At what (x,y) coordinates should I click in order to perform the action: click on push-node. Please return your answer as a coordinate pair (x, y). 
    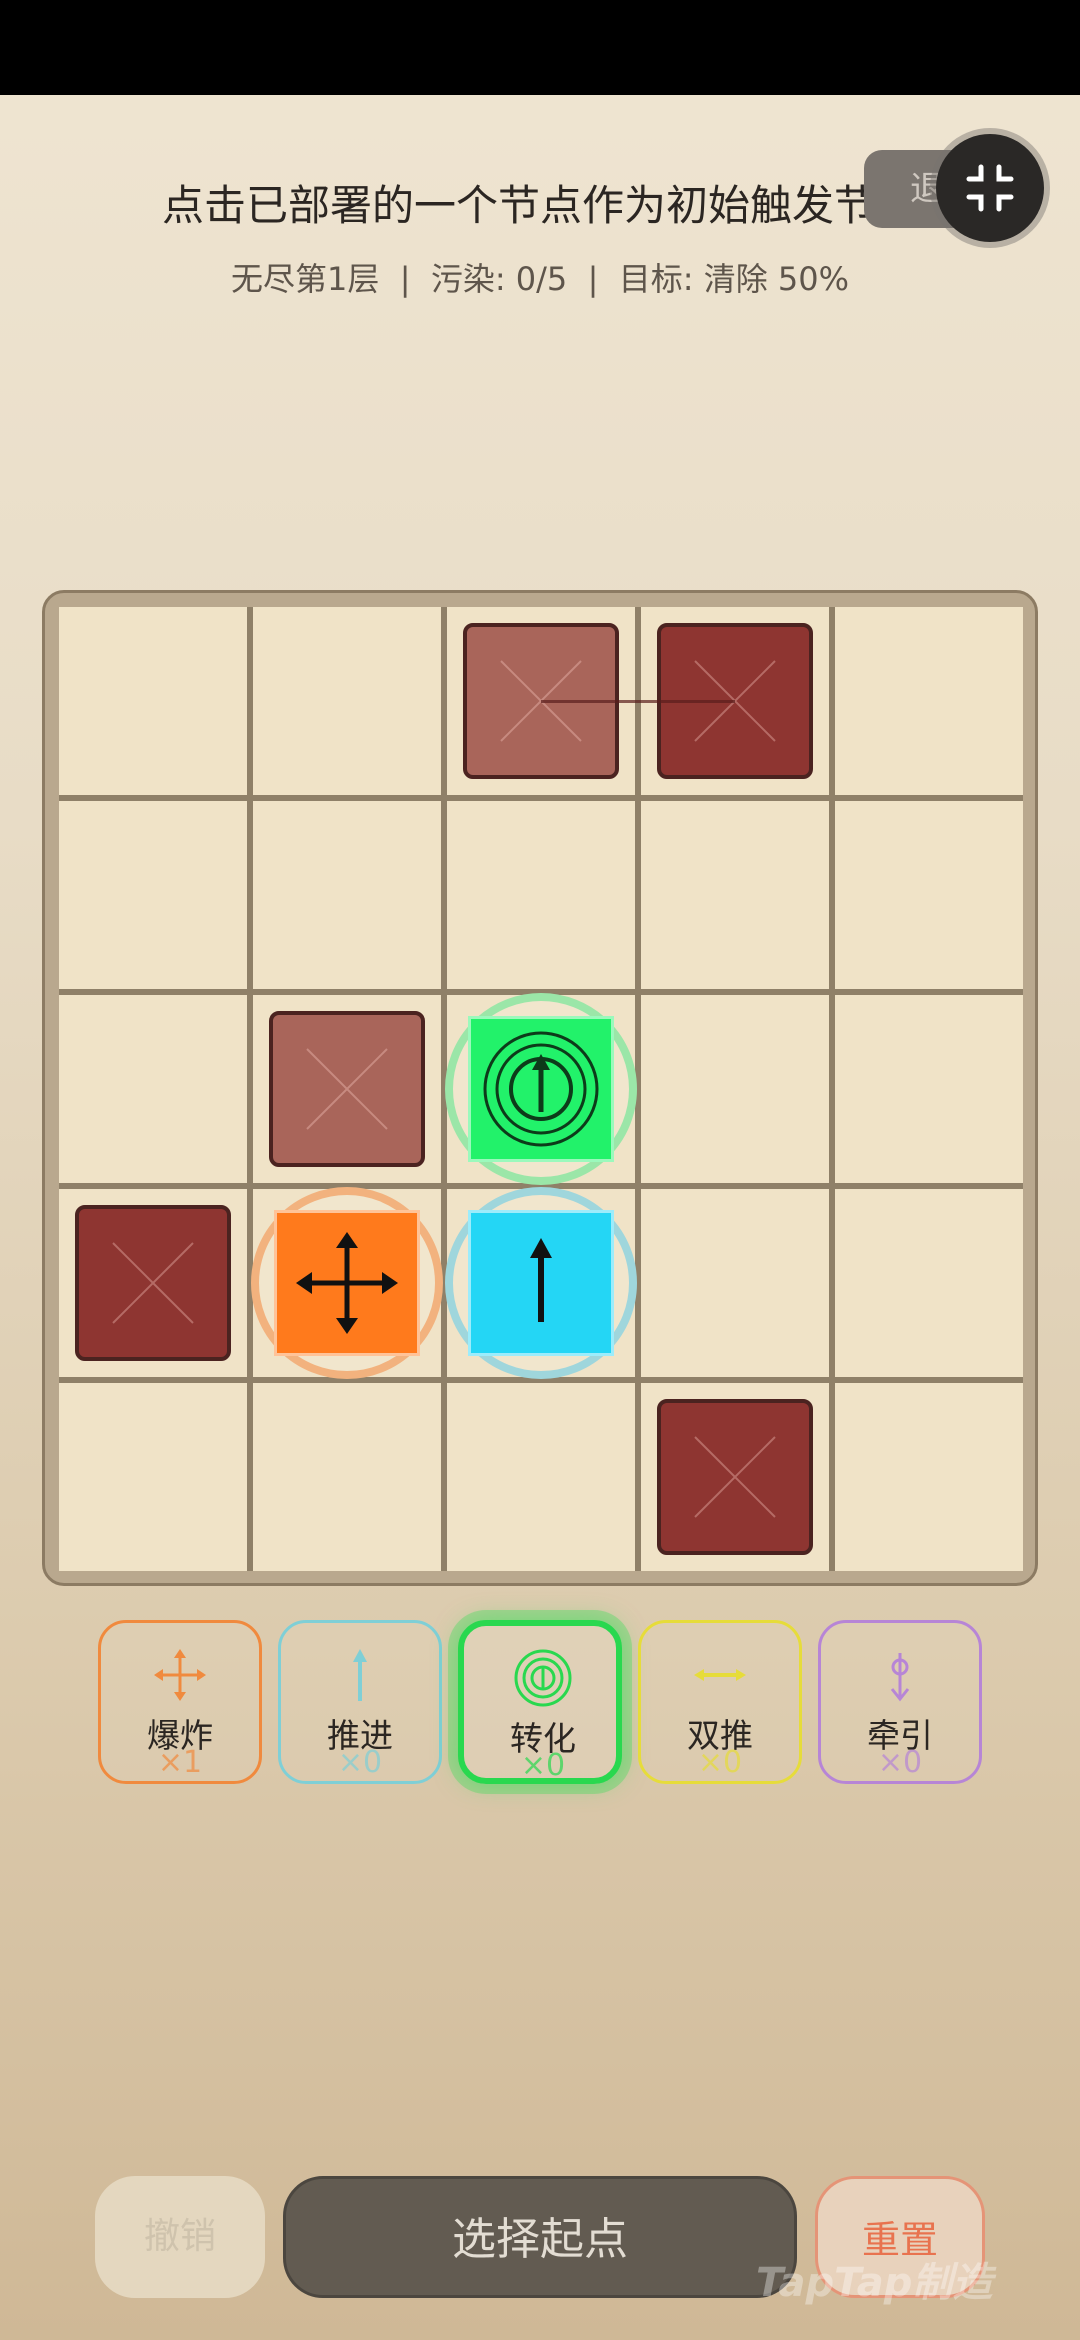
    Looking at the image, I should click on (541, 1283).